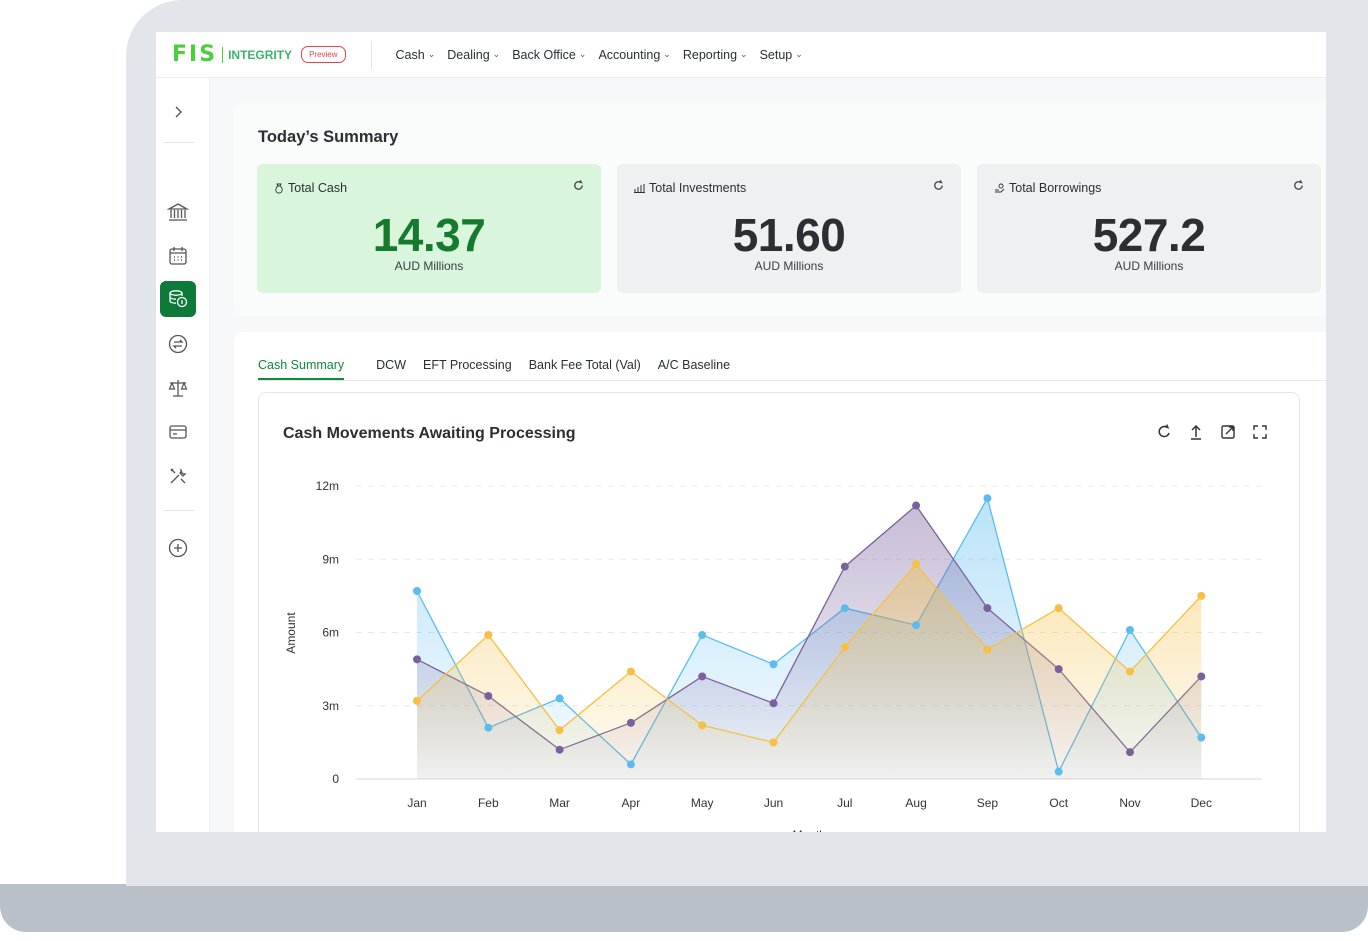  What do you see at coordinates (301, 369) in the screenshot?
I see `tab-cash-summary: Cash Summary` at bounding box center [301, 369].